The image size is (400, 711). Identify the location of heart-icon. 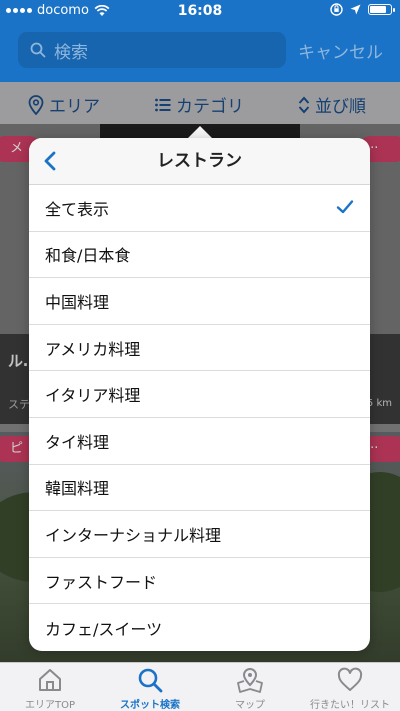
(350, 679).